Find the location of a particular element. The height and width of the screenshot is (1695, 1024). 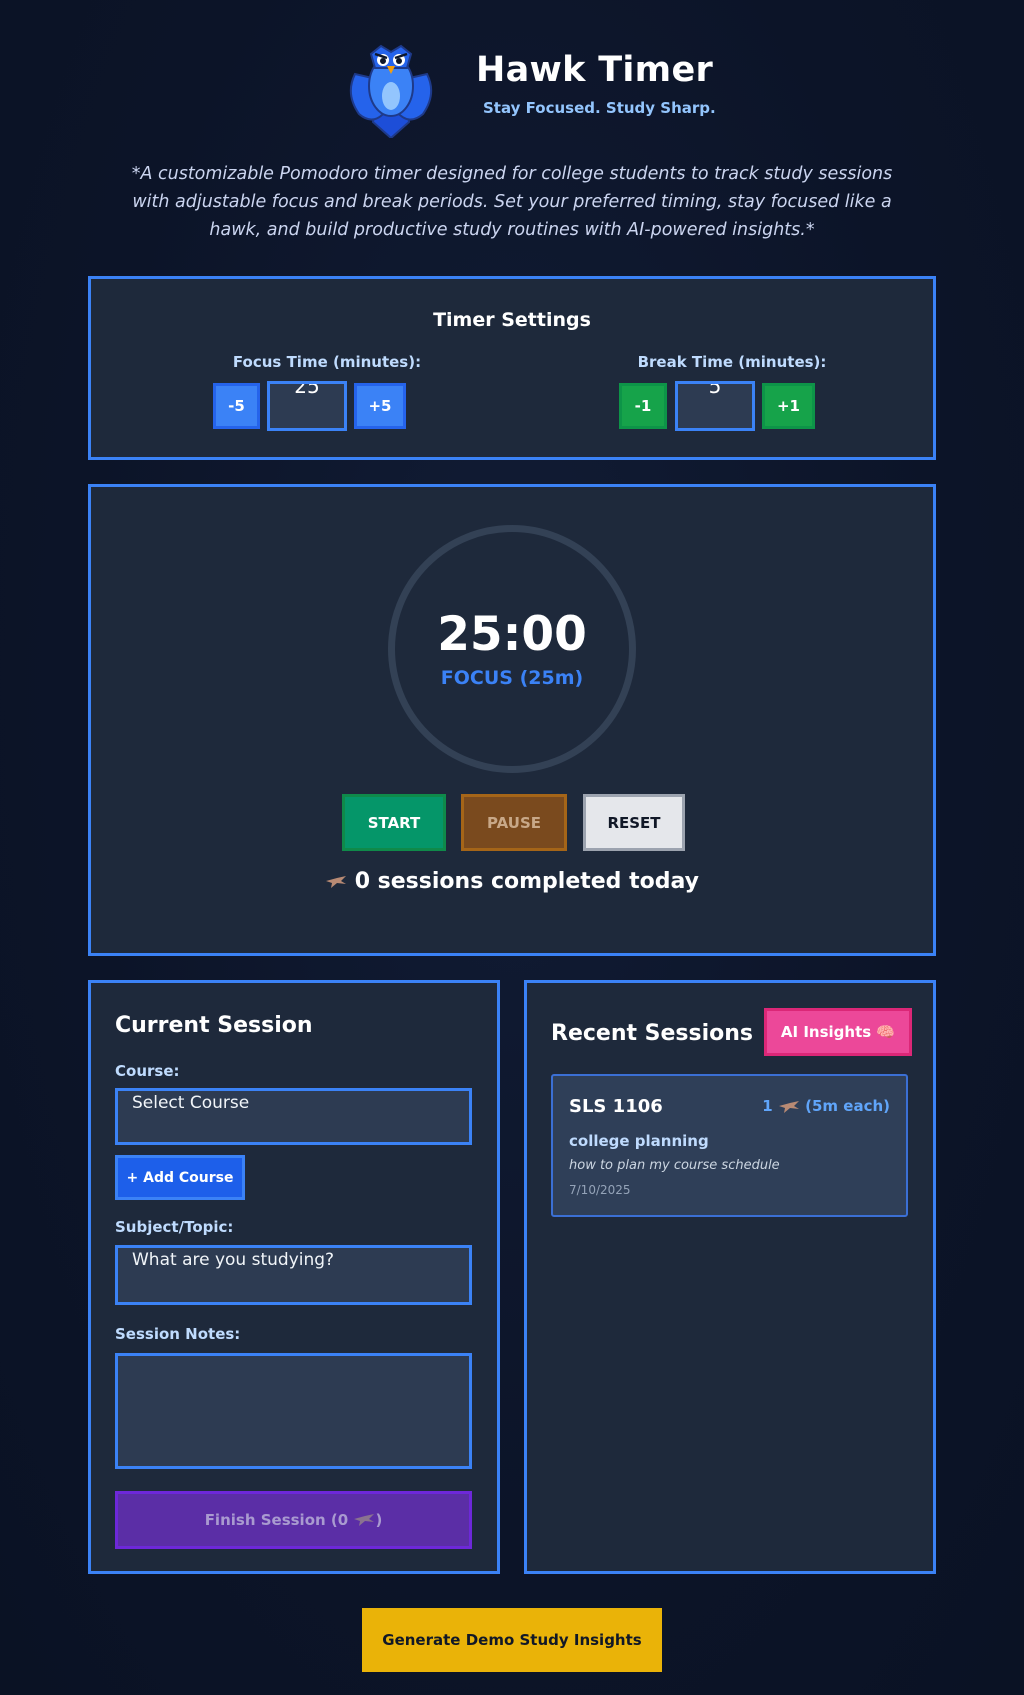

sessions-completed: 0 sessions completed today is located at coordinates (512, 881).